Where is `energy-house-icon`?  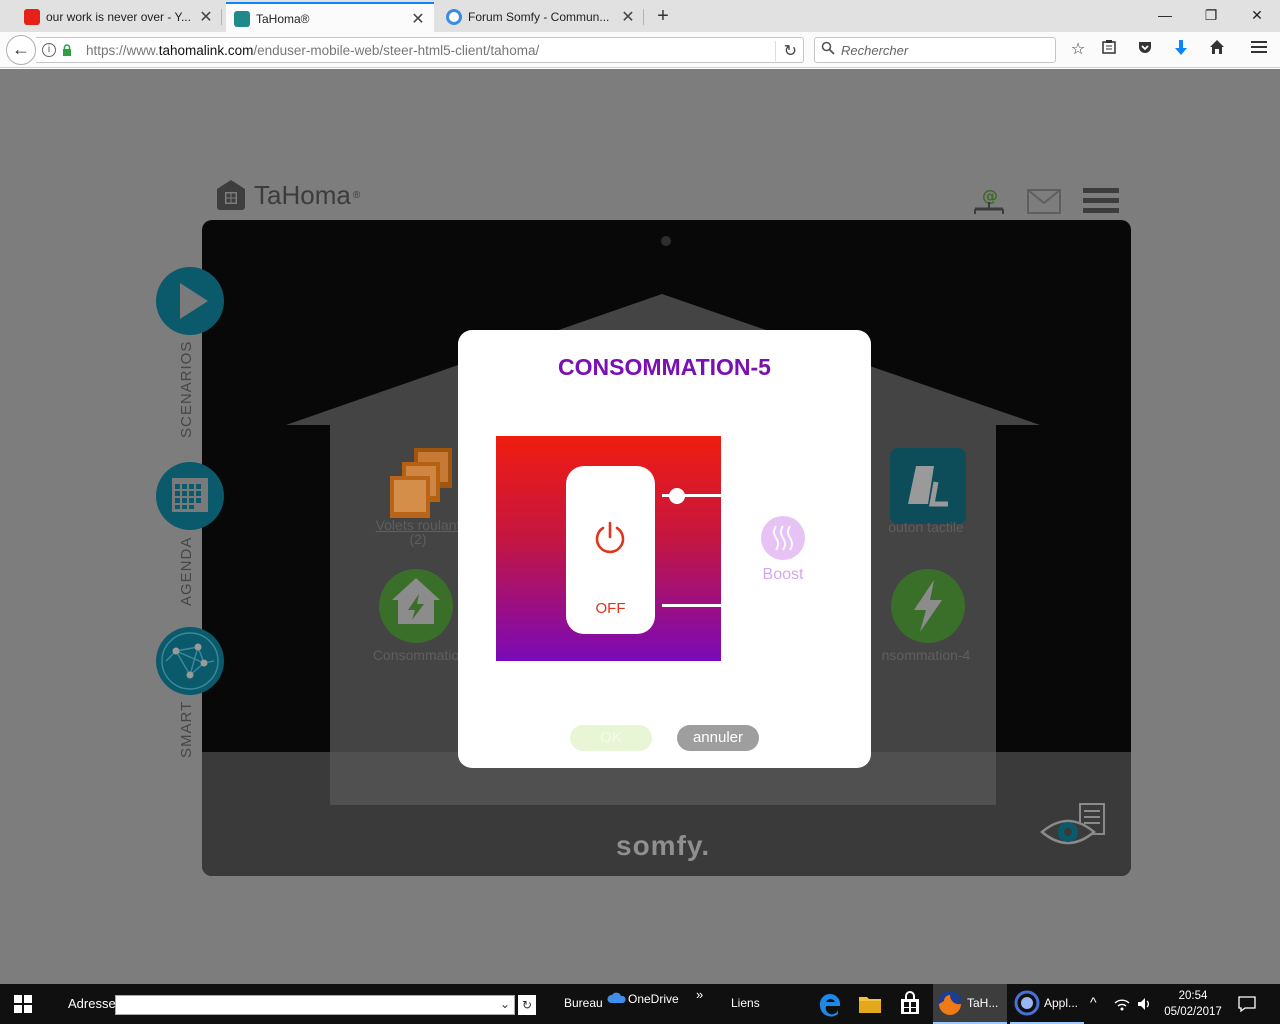 energy-house-icon is located at coordinates (416, 606).